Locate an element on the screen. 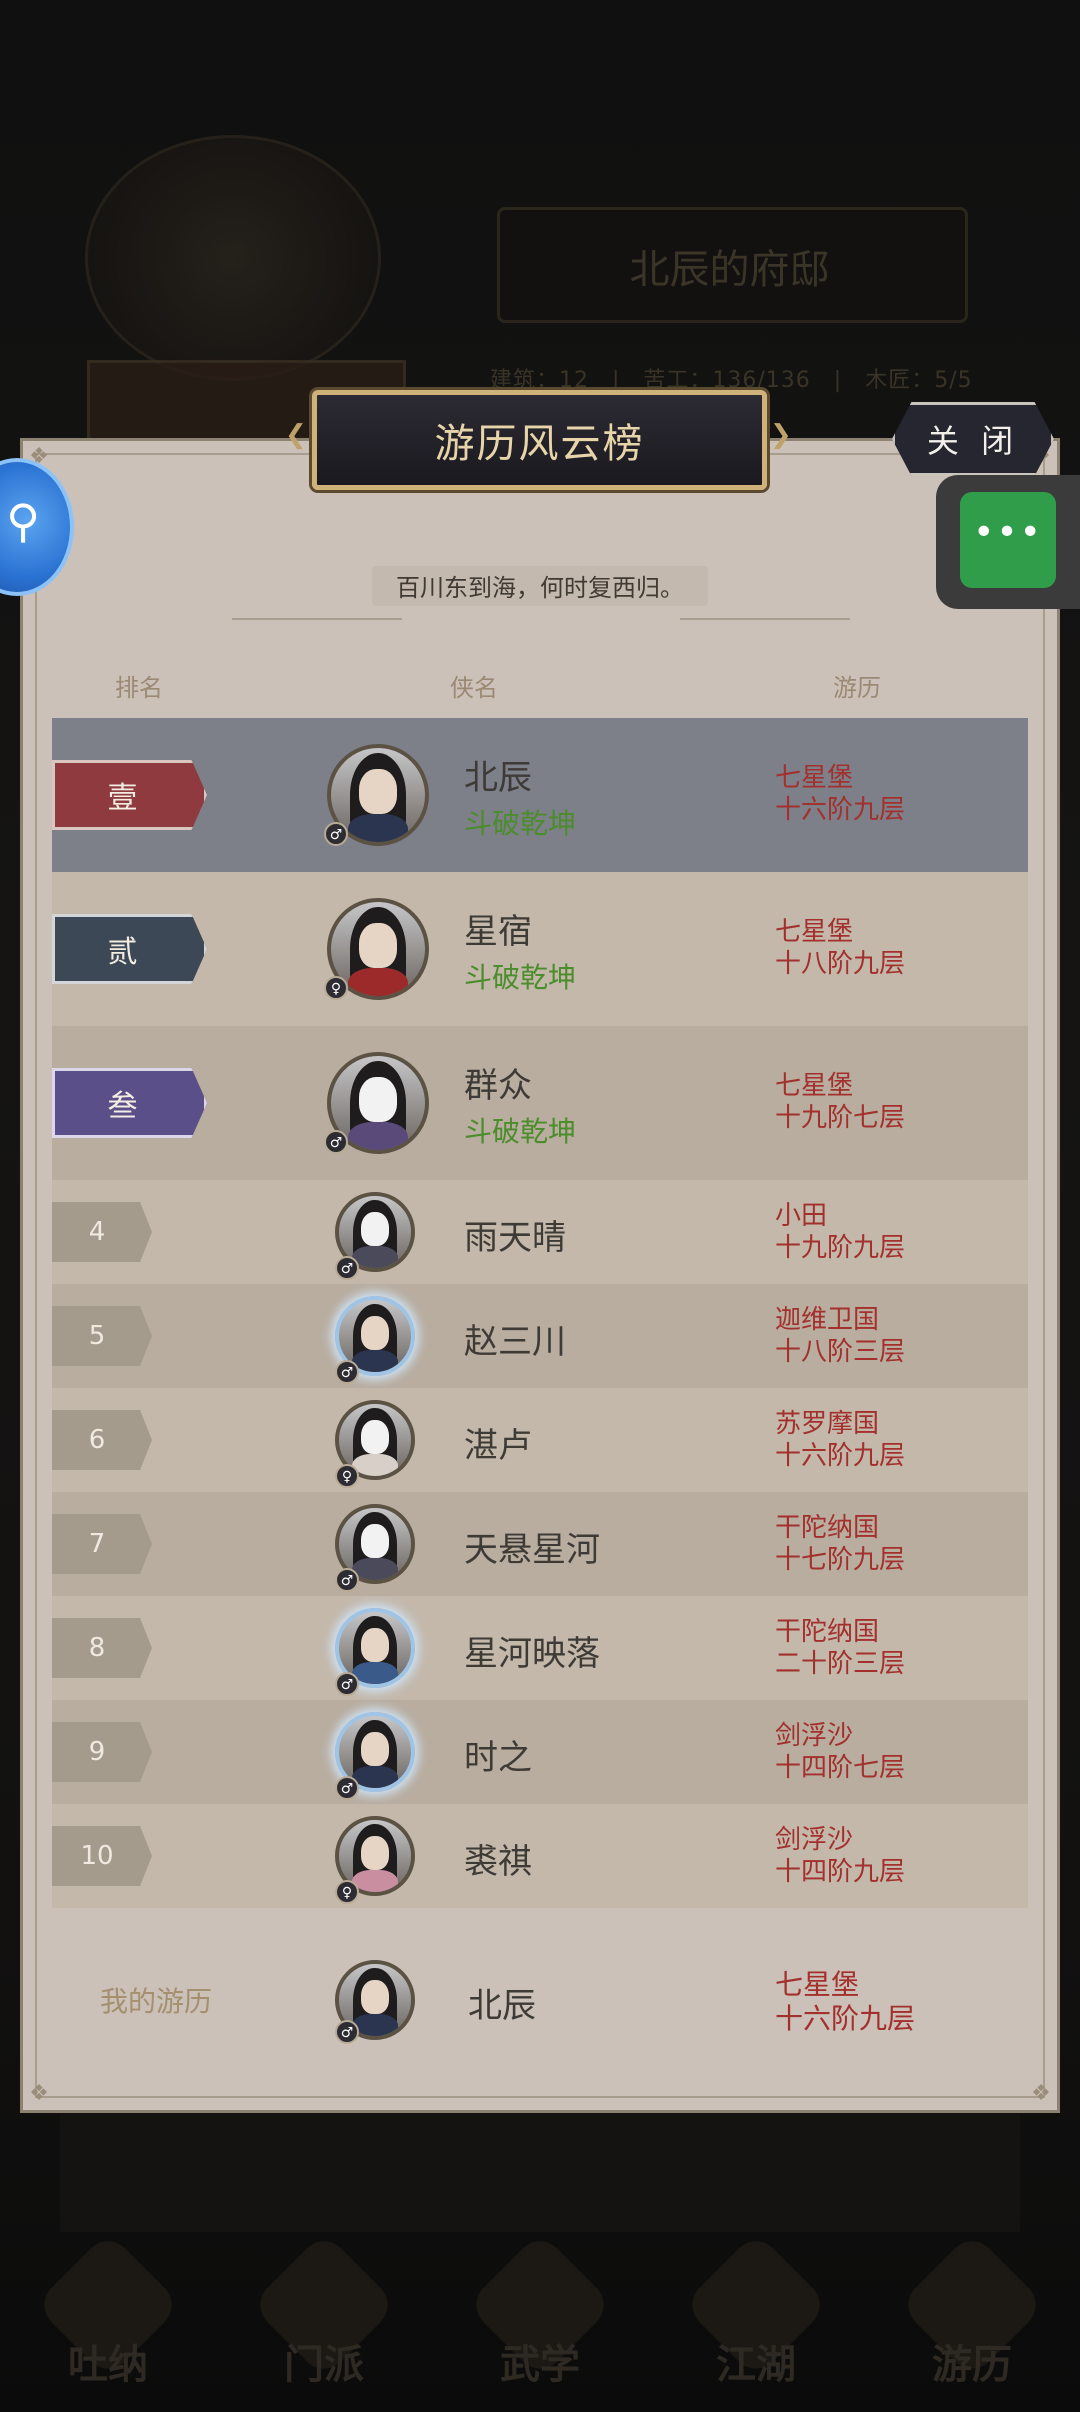  rank-label: 壹 is located at coordinates (122, 798).